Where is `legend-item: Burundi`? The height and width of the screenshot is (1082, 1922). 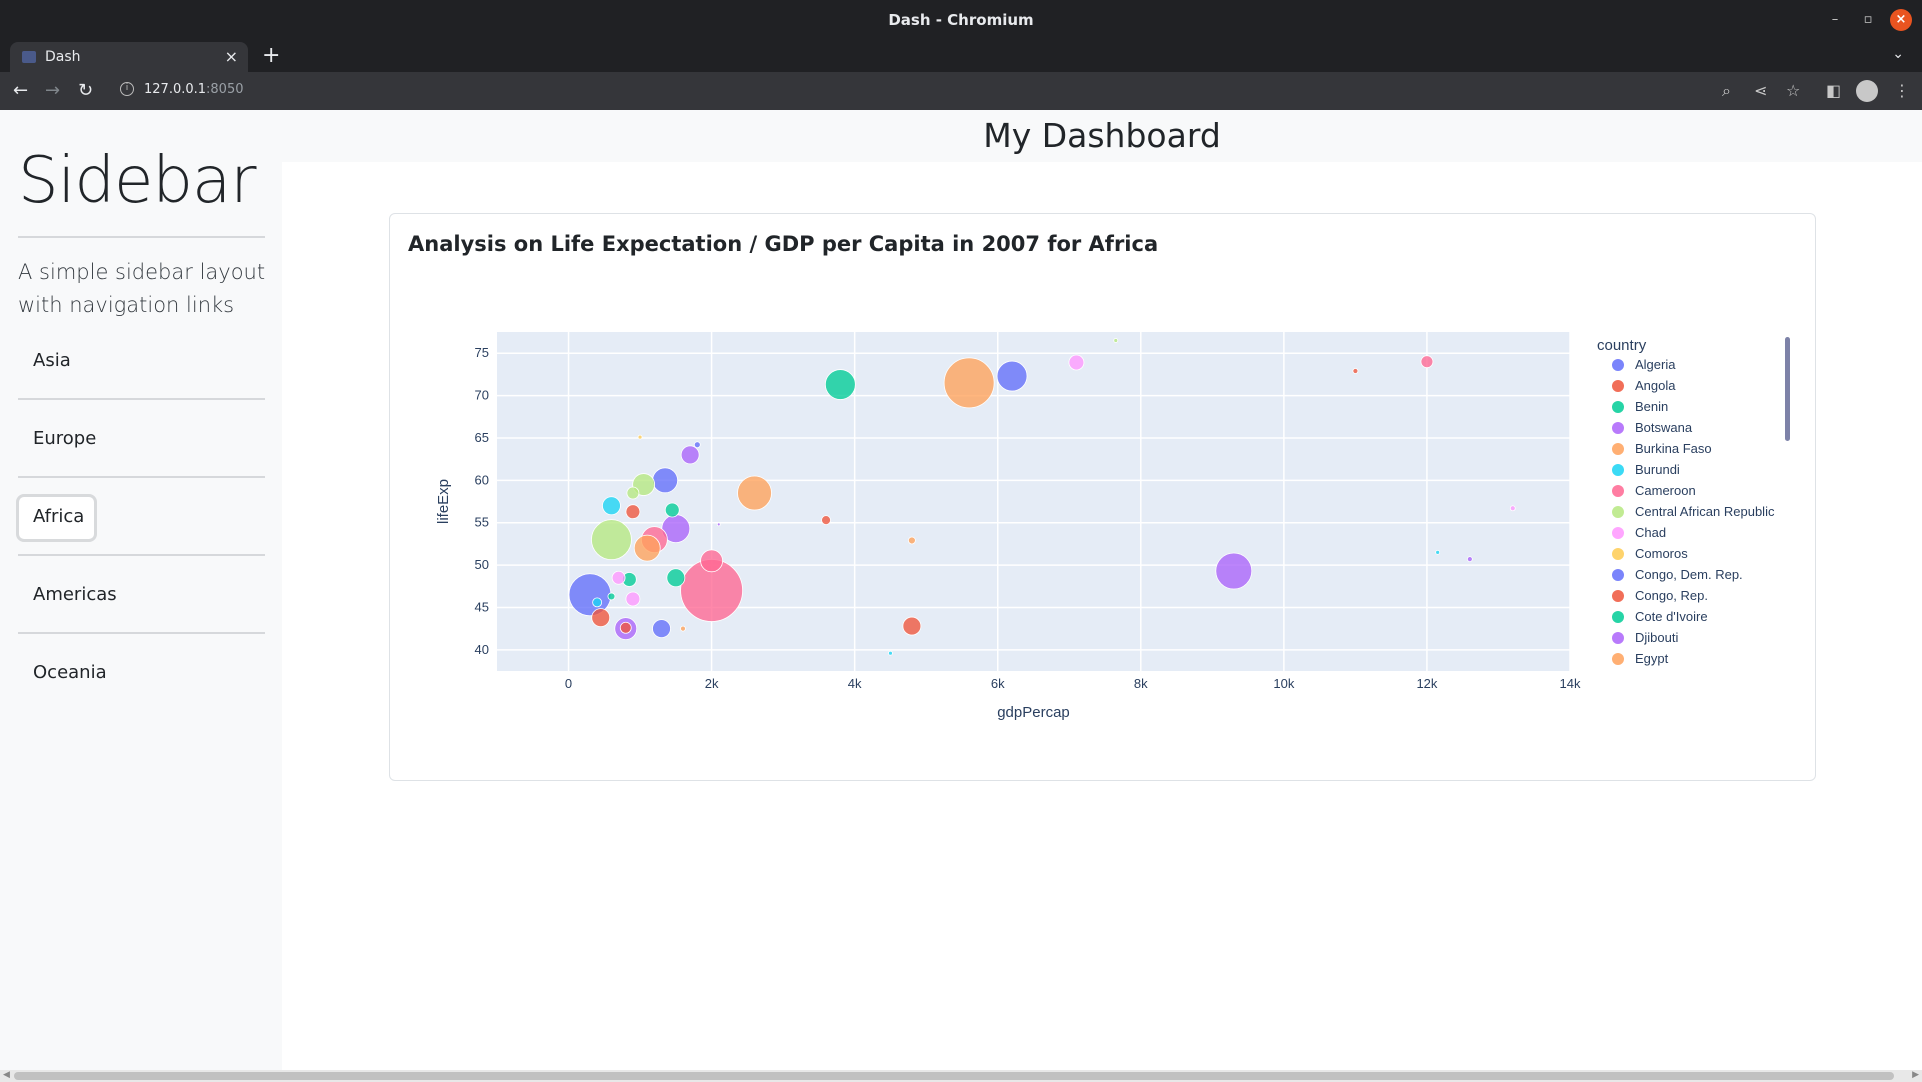
legend-item: Burundi is located at coordinates (1657, 469).